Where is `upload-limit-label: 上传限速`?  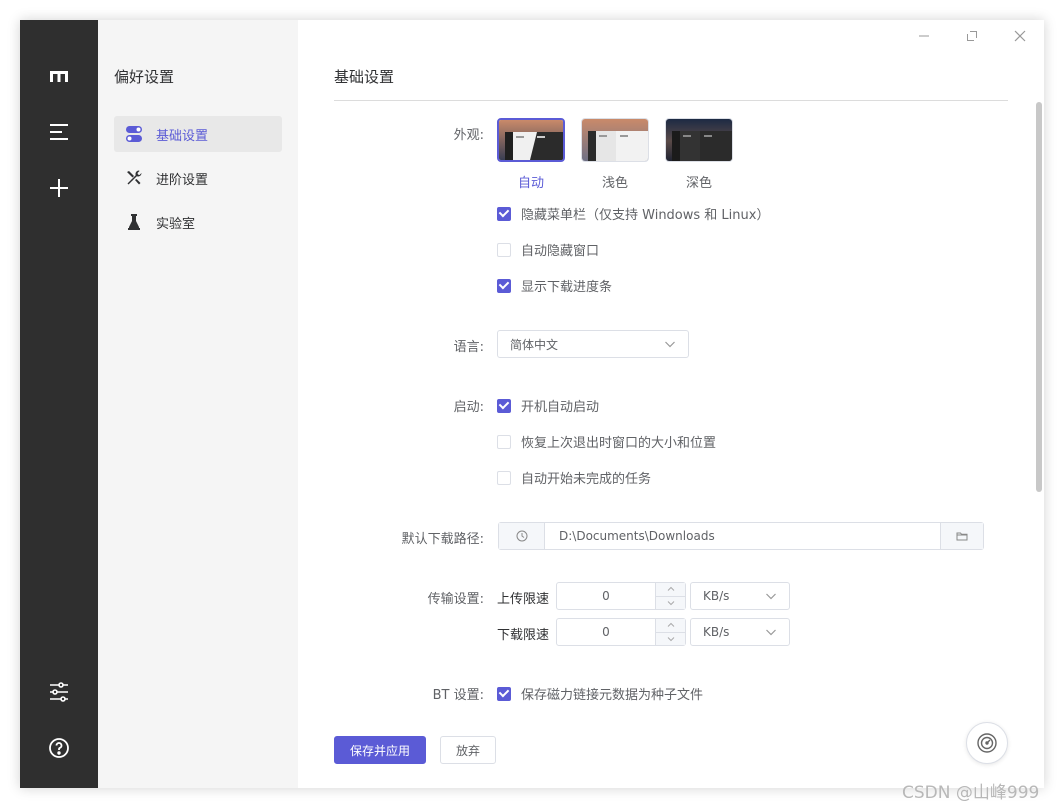 upload-limit-label: 上传限速 is located at coordinates (523, 599).